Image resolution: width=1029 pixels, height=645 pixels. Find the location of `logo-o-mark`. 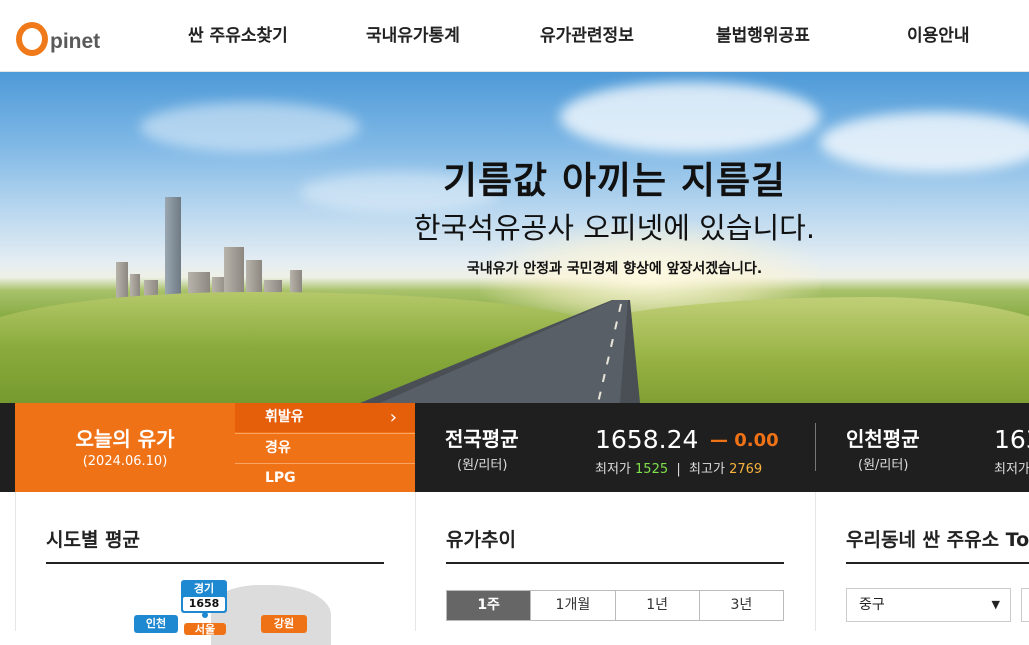

logo-o-mark is located at coordinates (32, 39).